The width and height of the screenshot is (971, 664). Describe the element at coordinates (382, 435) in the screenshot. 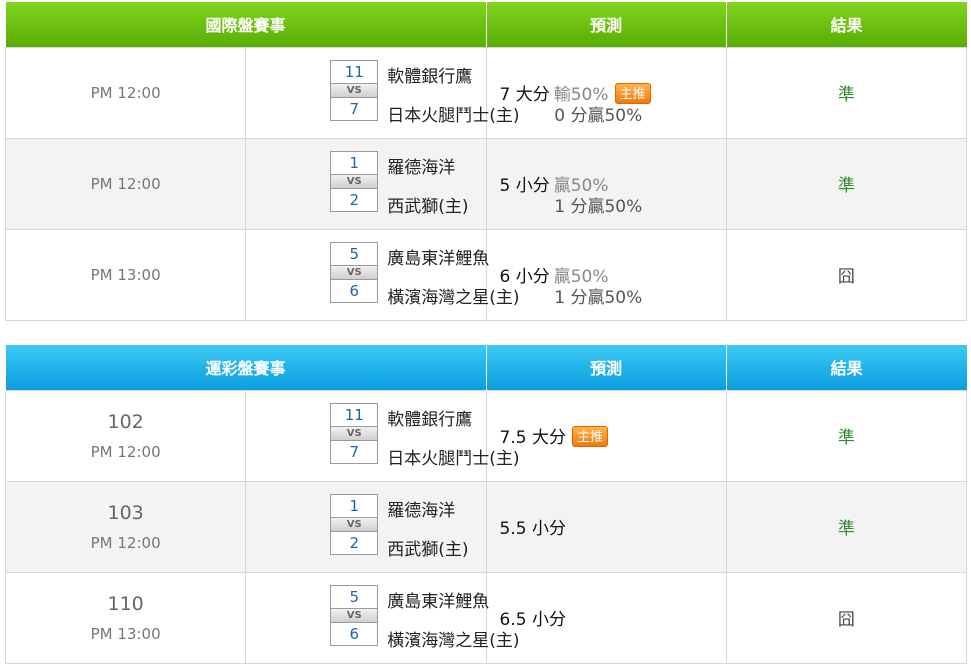

I see `match-cell: 11 VS 7 軟體銀行鷹 日本火腿鬥士(主)` at that location.